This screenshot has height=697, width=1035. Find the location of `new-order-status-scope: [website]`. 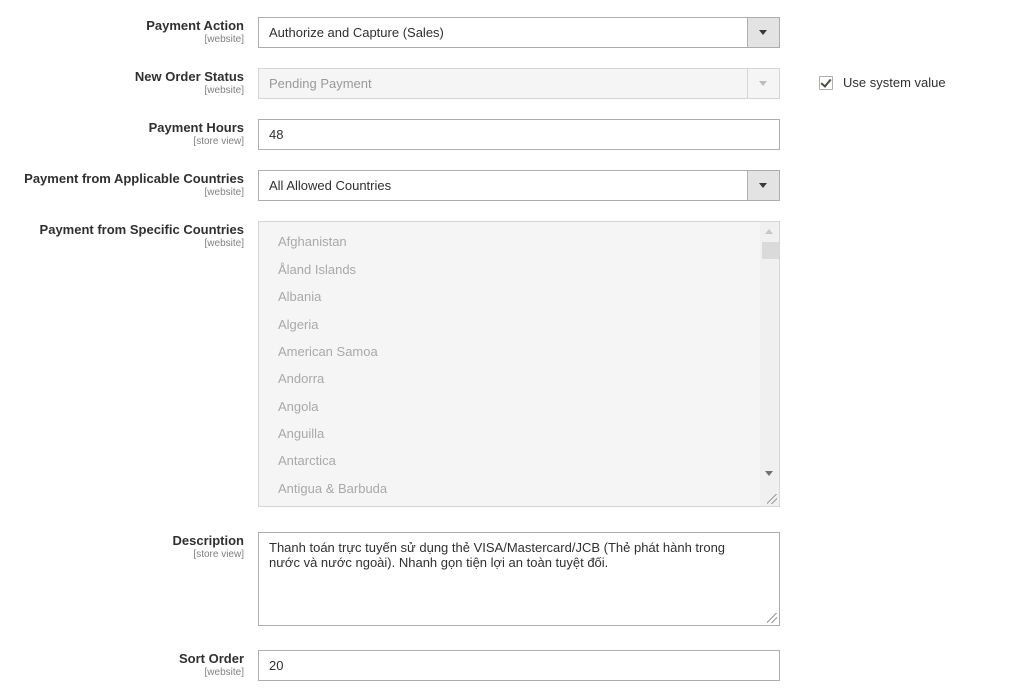

new-order-status-scope: [website] is located at coordinates (224, 90).